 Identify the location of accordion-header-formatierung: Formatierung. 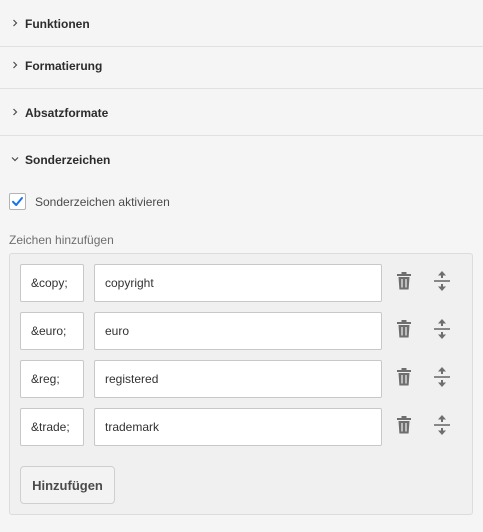
(241, 65).